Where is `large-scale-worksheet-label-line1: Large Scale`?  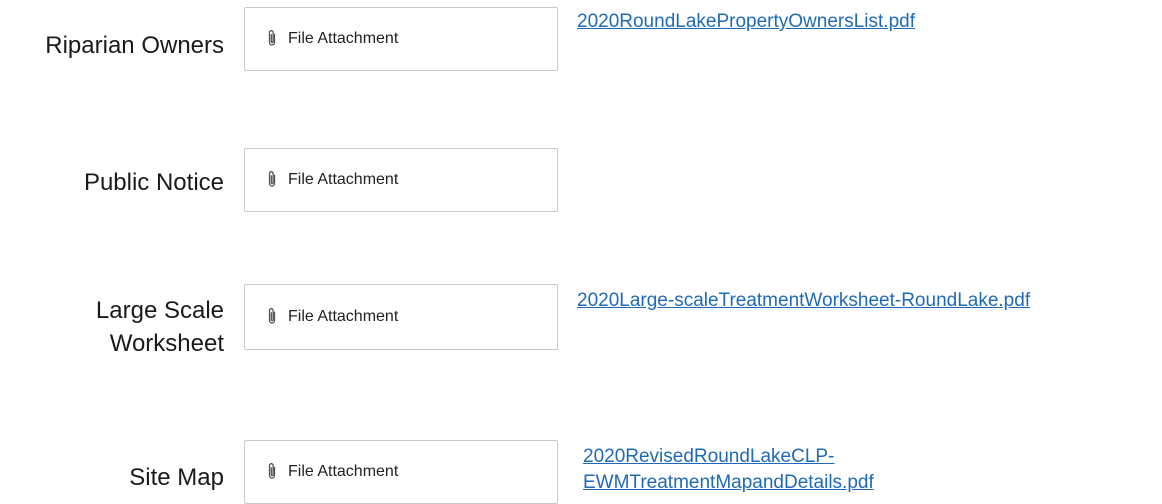 large-scale-worksheet-label-line1: Large Scale is located at coordinates (159, 310).